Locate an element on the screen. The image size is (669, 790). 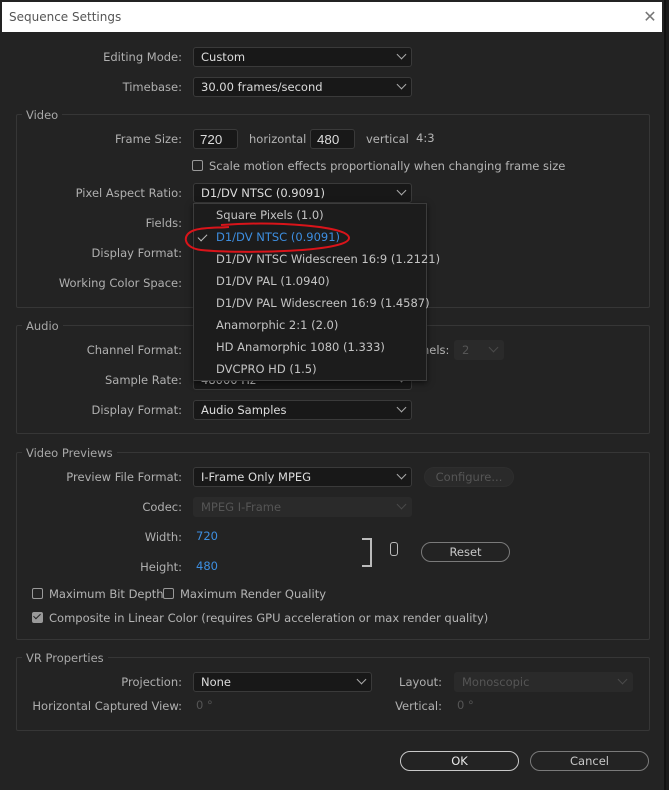
preview-width-label: Width: is located at coordinates (163, 537).